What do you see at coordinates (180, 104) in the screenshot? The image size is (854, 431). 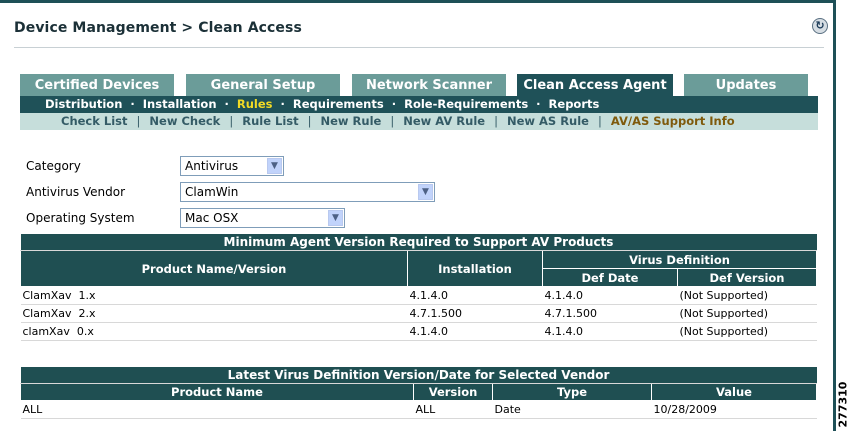 I see `subnav-installation: Installation` at bounding box center [180, 104].